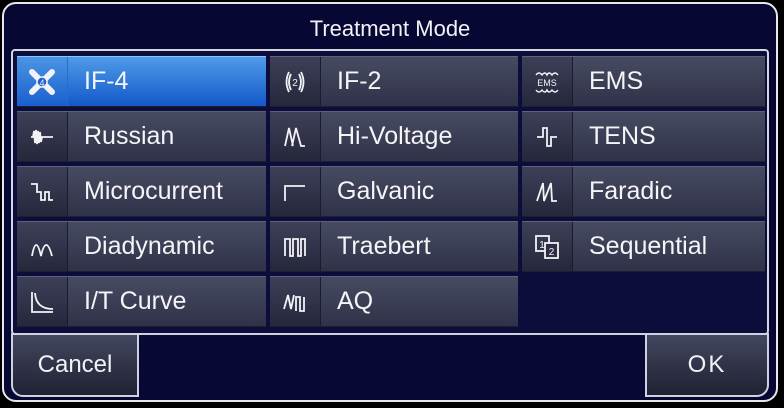  I want to click on mode-item-it-curve: I/T Curve, so click(141, 301).